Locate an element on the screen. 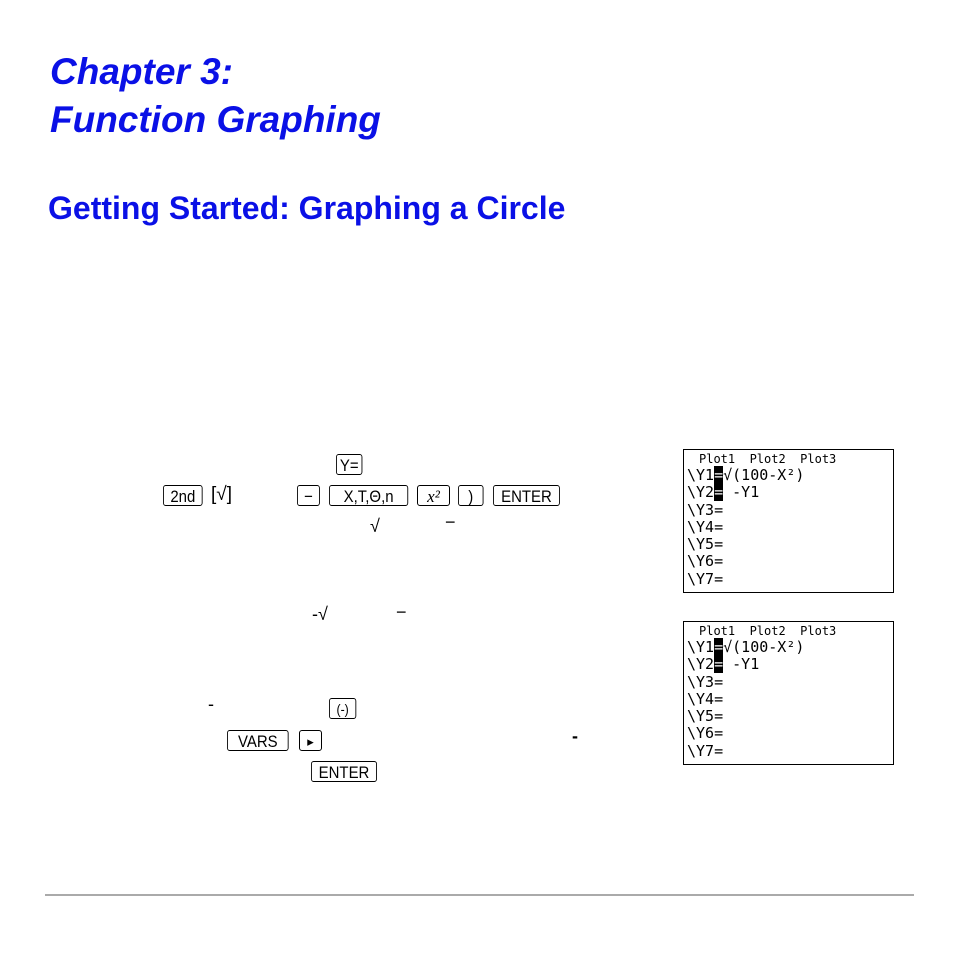  sqrt-symbol: √ is located at coordinates (375, 526).